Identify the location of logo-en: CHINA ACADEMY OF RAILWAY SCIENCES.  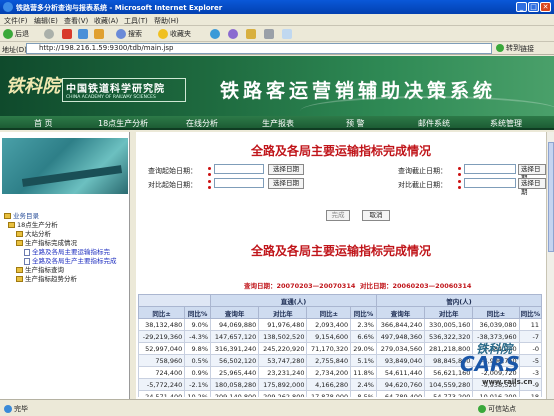
(111, 97).